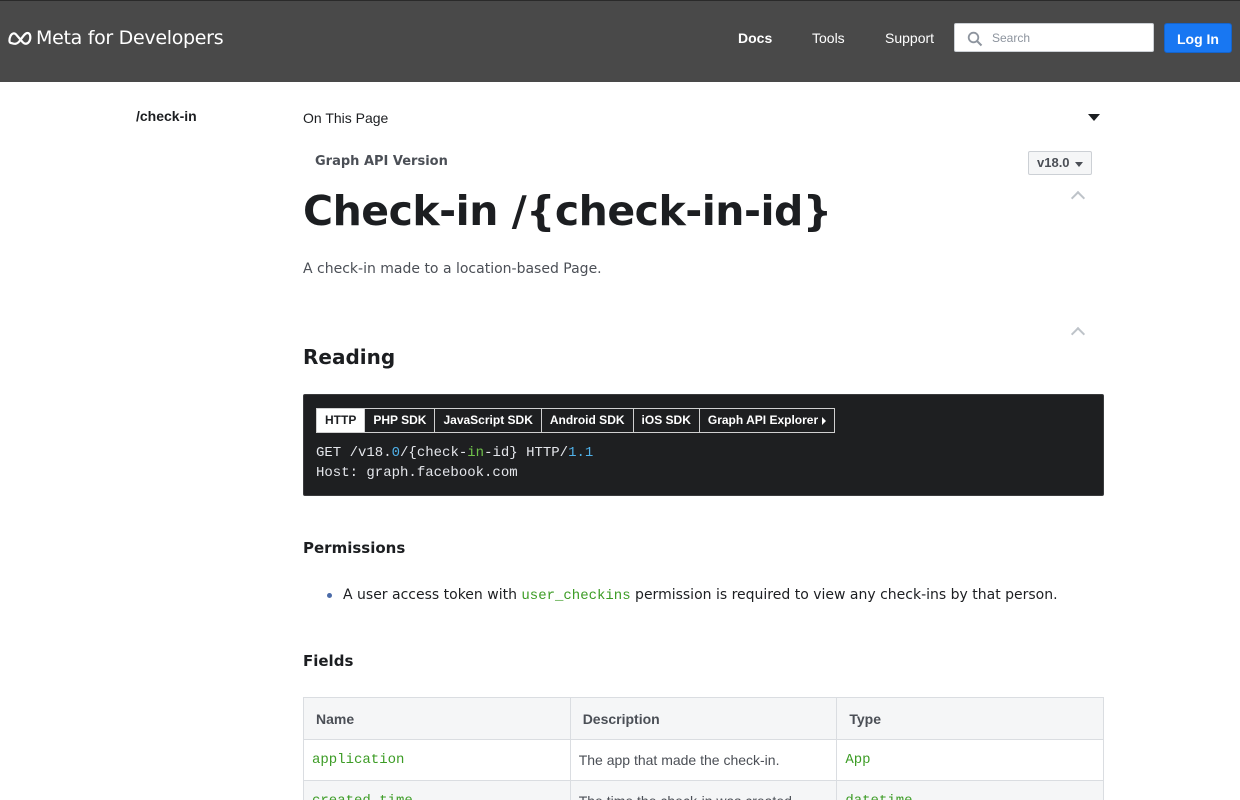 This screenshot has height=800, width=1240. What do you see at coordinates (417, 473) in the screenshot?
I see `code-line-host: Host: graph.facebook.com` at bounding box center [417, 473].